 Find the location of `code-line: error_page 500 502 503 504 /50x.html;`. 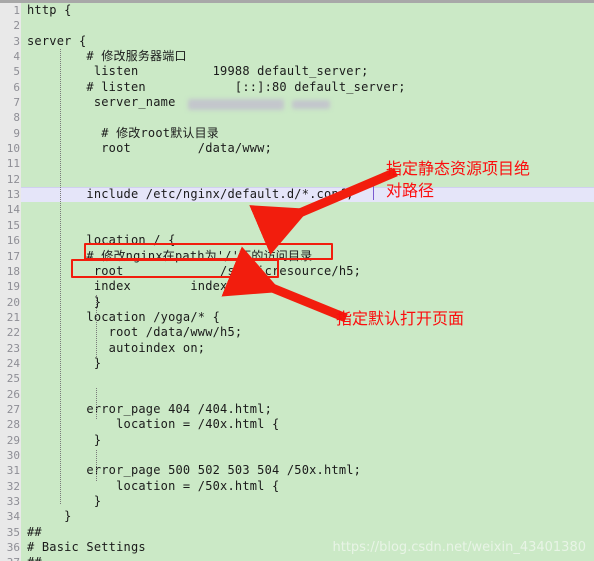

code-line: error_page 500 502 503 504 /50x.html; is located at coordinates (307, 470).